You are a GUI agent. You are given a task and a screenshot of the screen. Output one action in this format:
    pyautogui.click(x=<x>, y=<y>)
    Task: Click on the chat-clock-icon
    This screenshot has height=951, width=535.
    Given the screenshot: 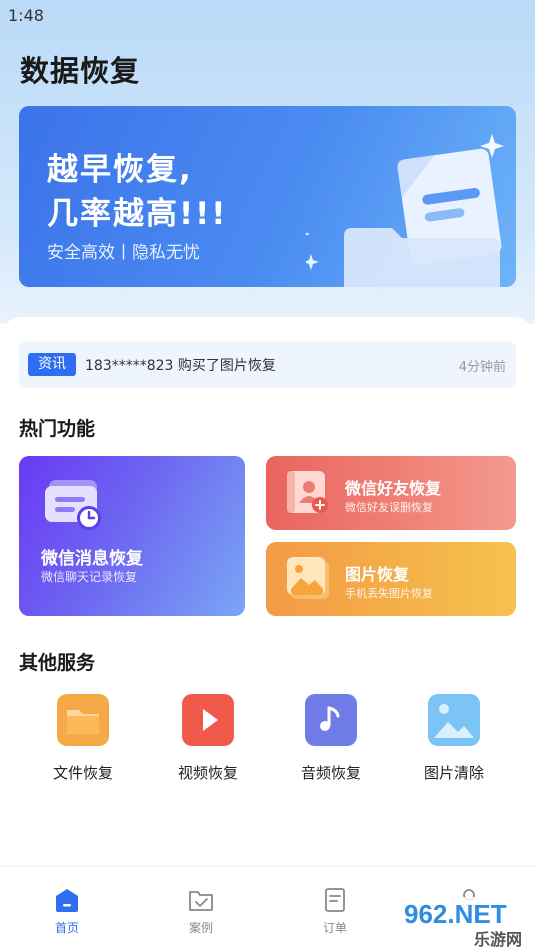 What is the action you would take?
    pyautogui.click(x=73, y=505)
    